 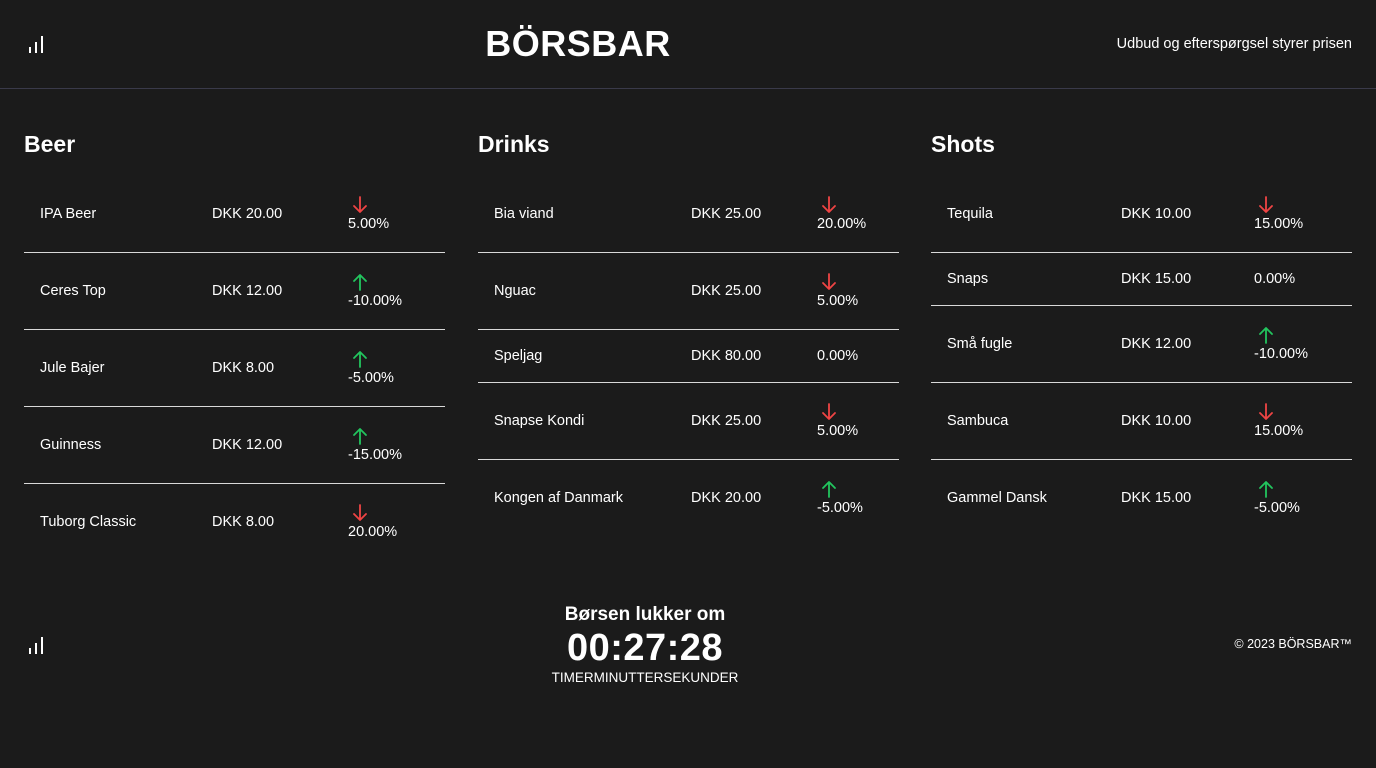 I want to click on item-price: DKK 80.00, so click(x=726, y=356).